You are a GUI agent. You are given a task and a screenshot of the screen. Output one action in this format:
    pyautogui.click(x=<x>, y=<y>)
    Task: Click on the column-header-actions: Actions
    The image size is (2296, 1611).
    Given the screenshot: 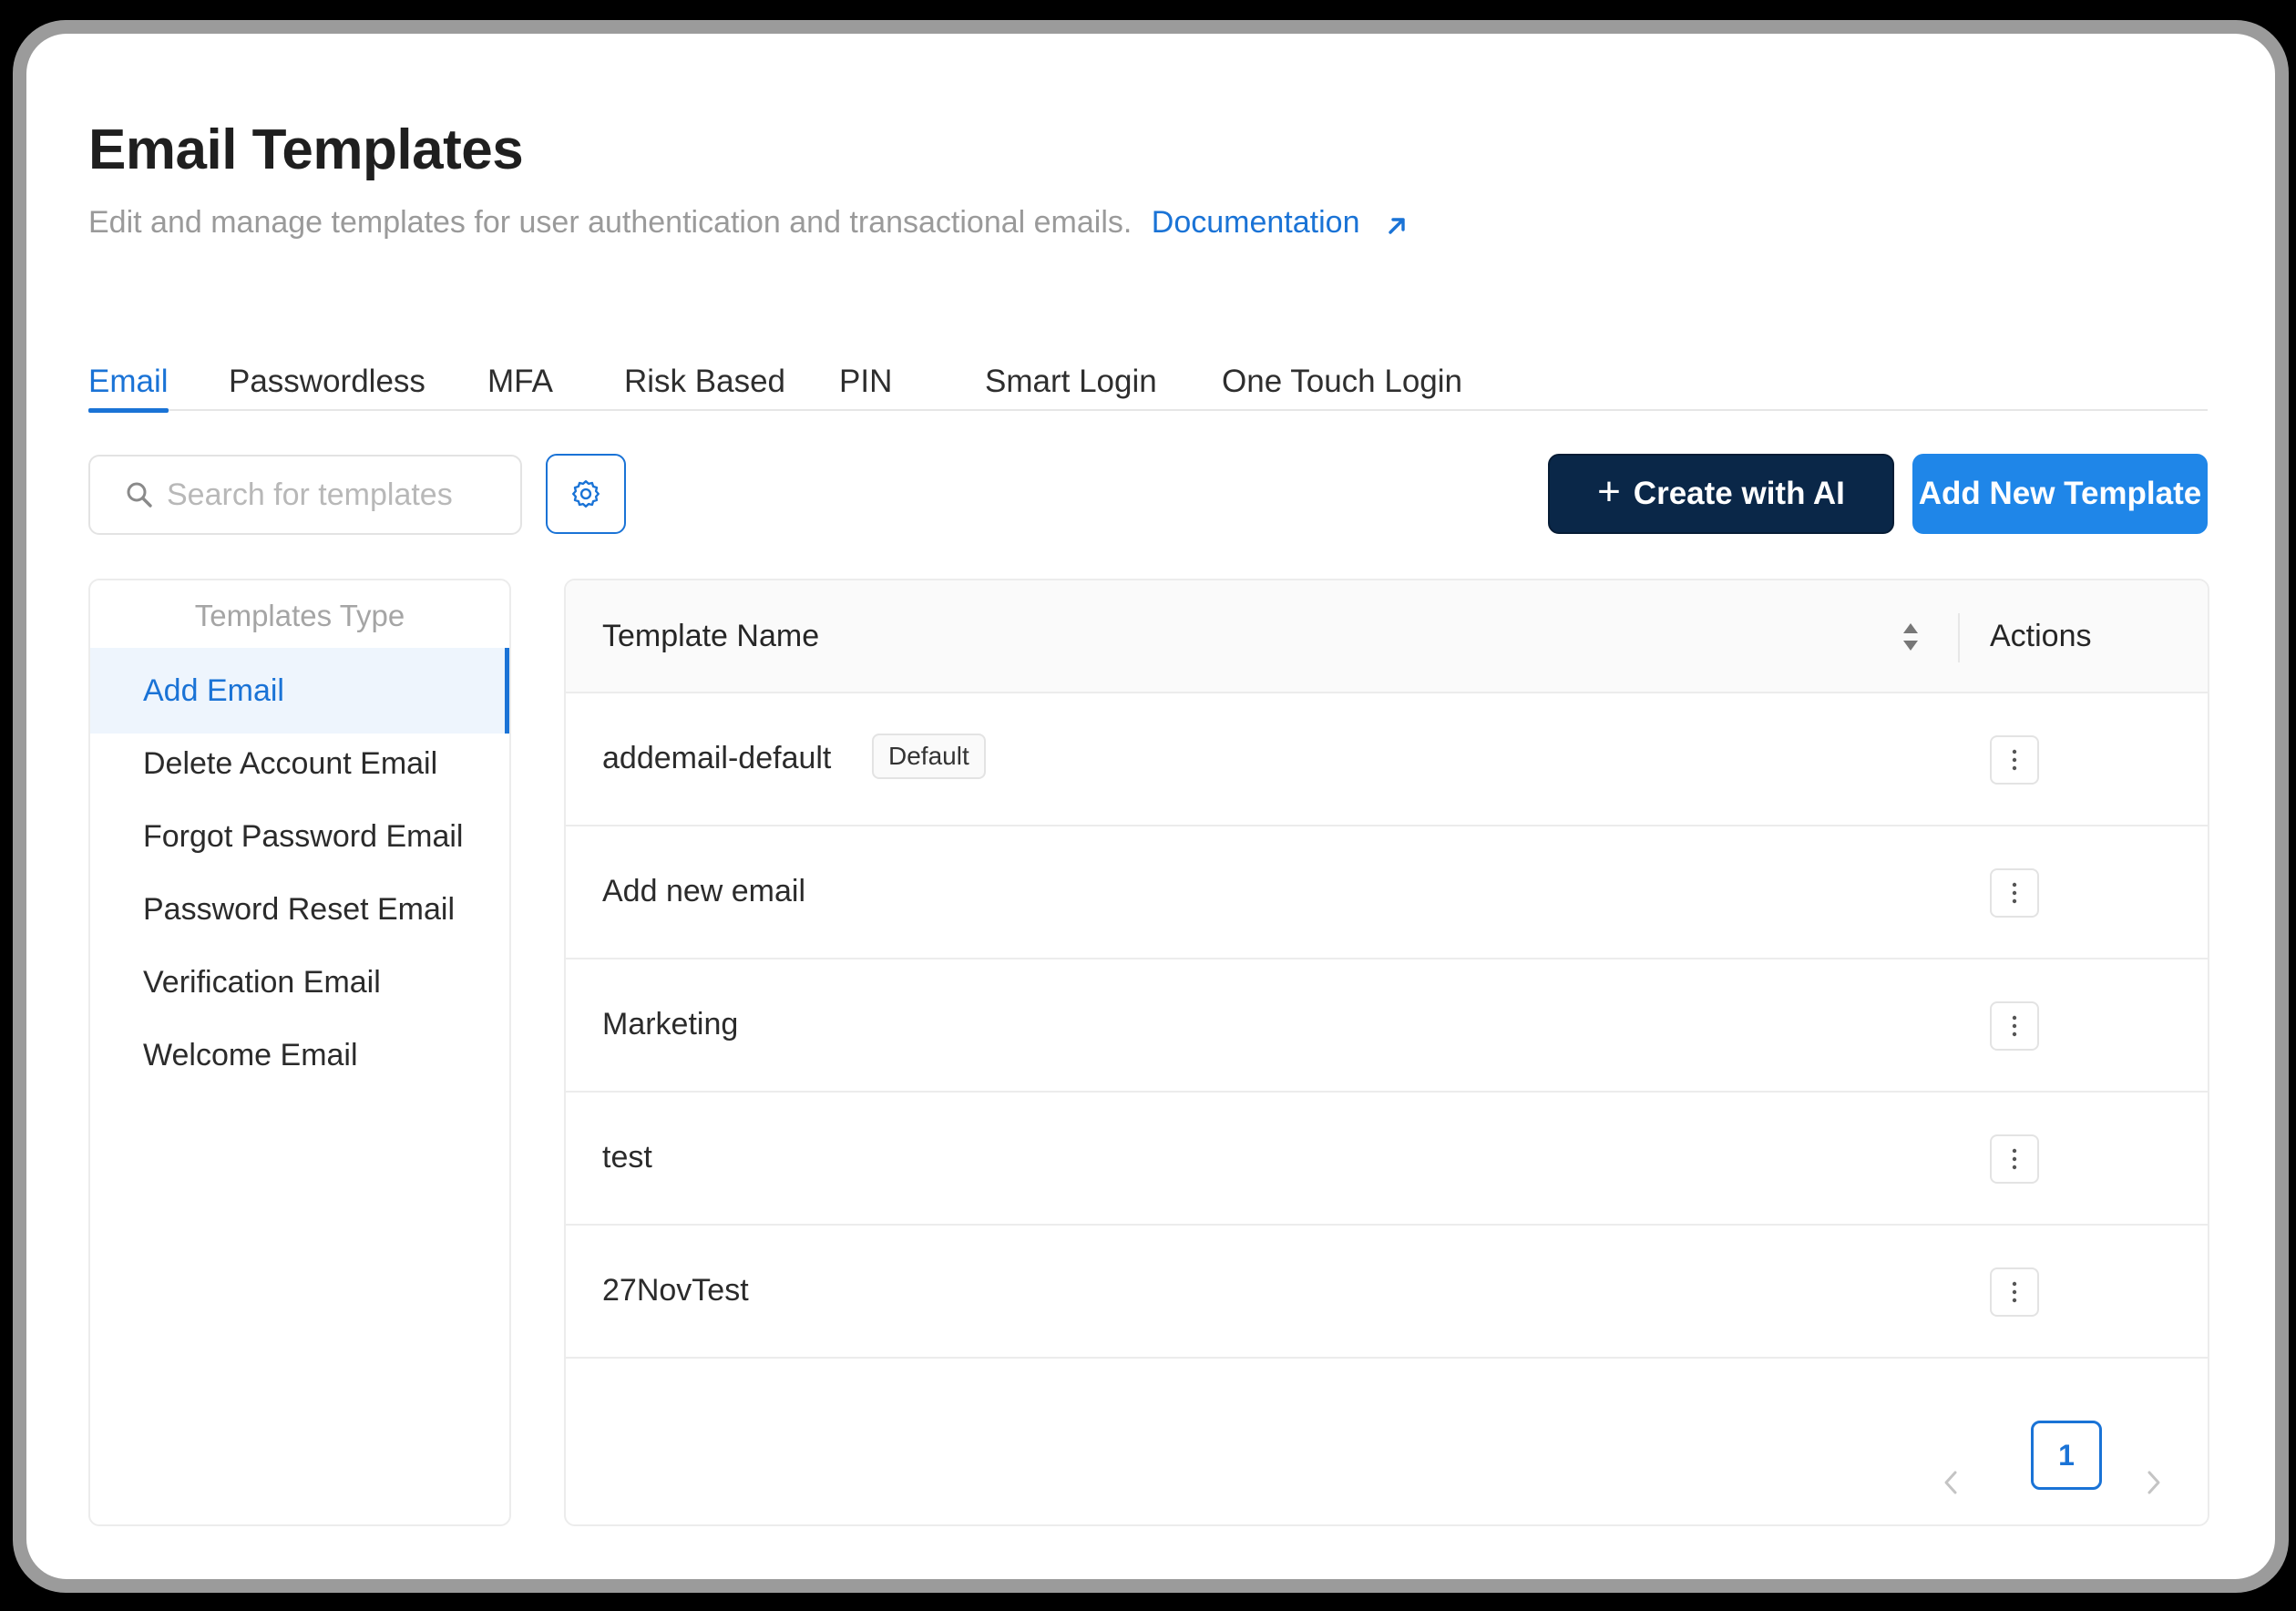 What is the action you would take?
    pyautogui.click(x=2041, y=636)
    